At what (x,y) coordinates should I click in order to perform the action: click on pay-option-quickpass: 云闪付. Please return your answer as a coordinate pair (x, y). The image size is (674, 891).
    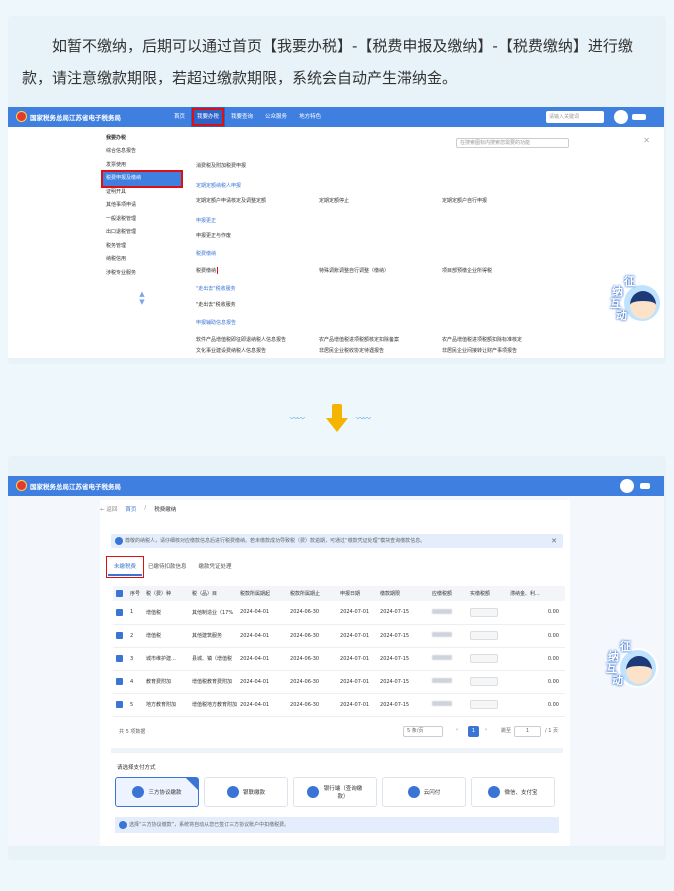
    Looking at the image, I should click on (424, 792).